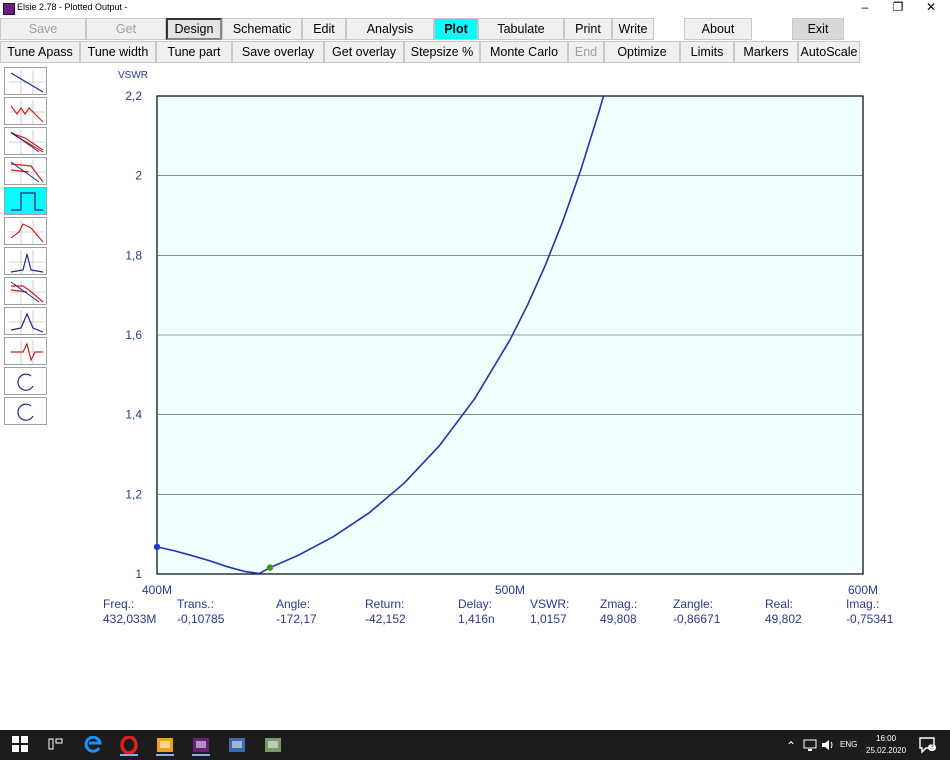  What do you see at coordinates (133, 255) in the screenshot?
I see `y-tick-label: 1,8` at bounding box center [133, 255].